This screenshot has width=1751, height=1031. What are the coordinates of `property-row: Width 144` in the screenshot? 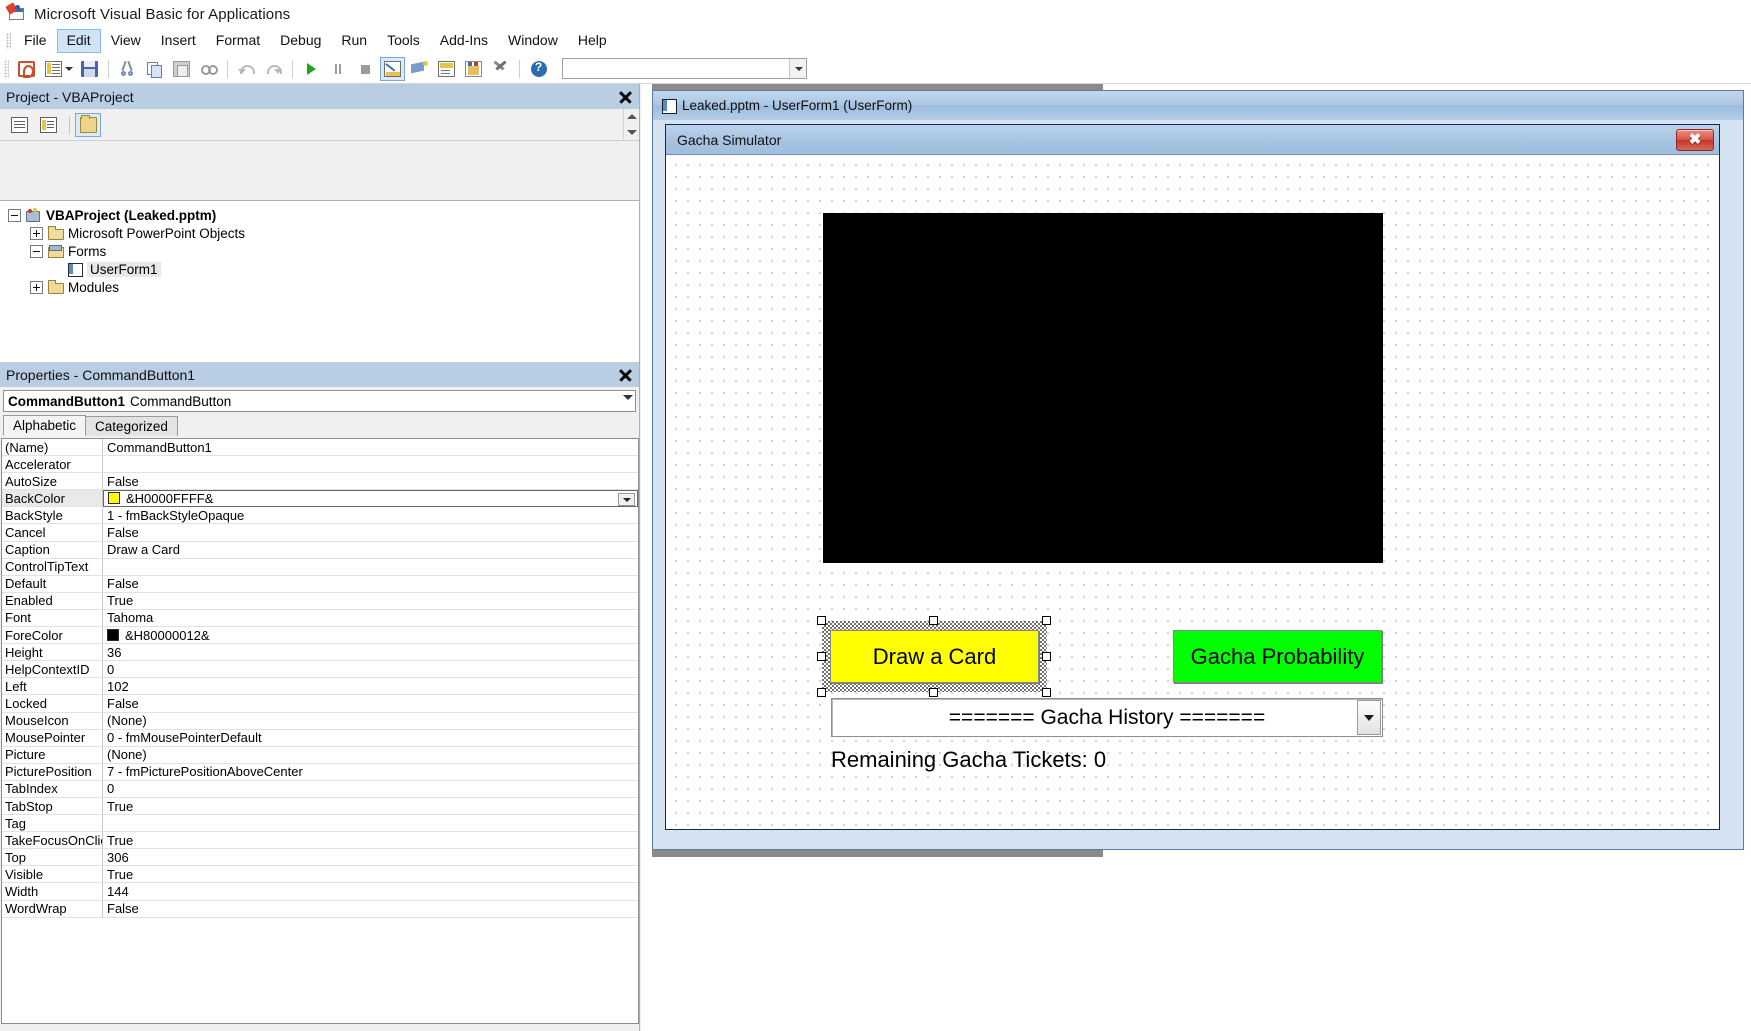 It's located at (320, 892).